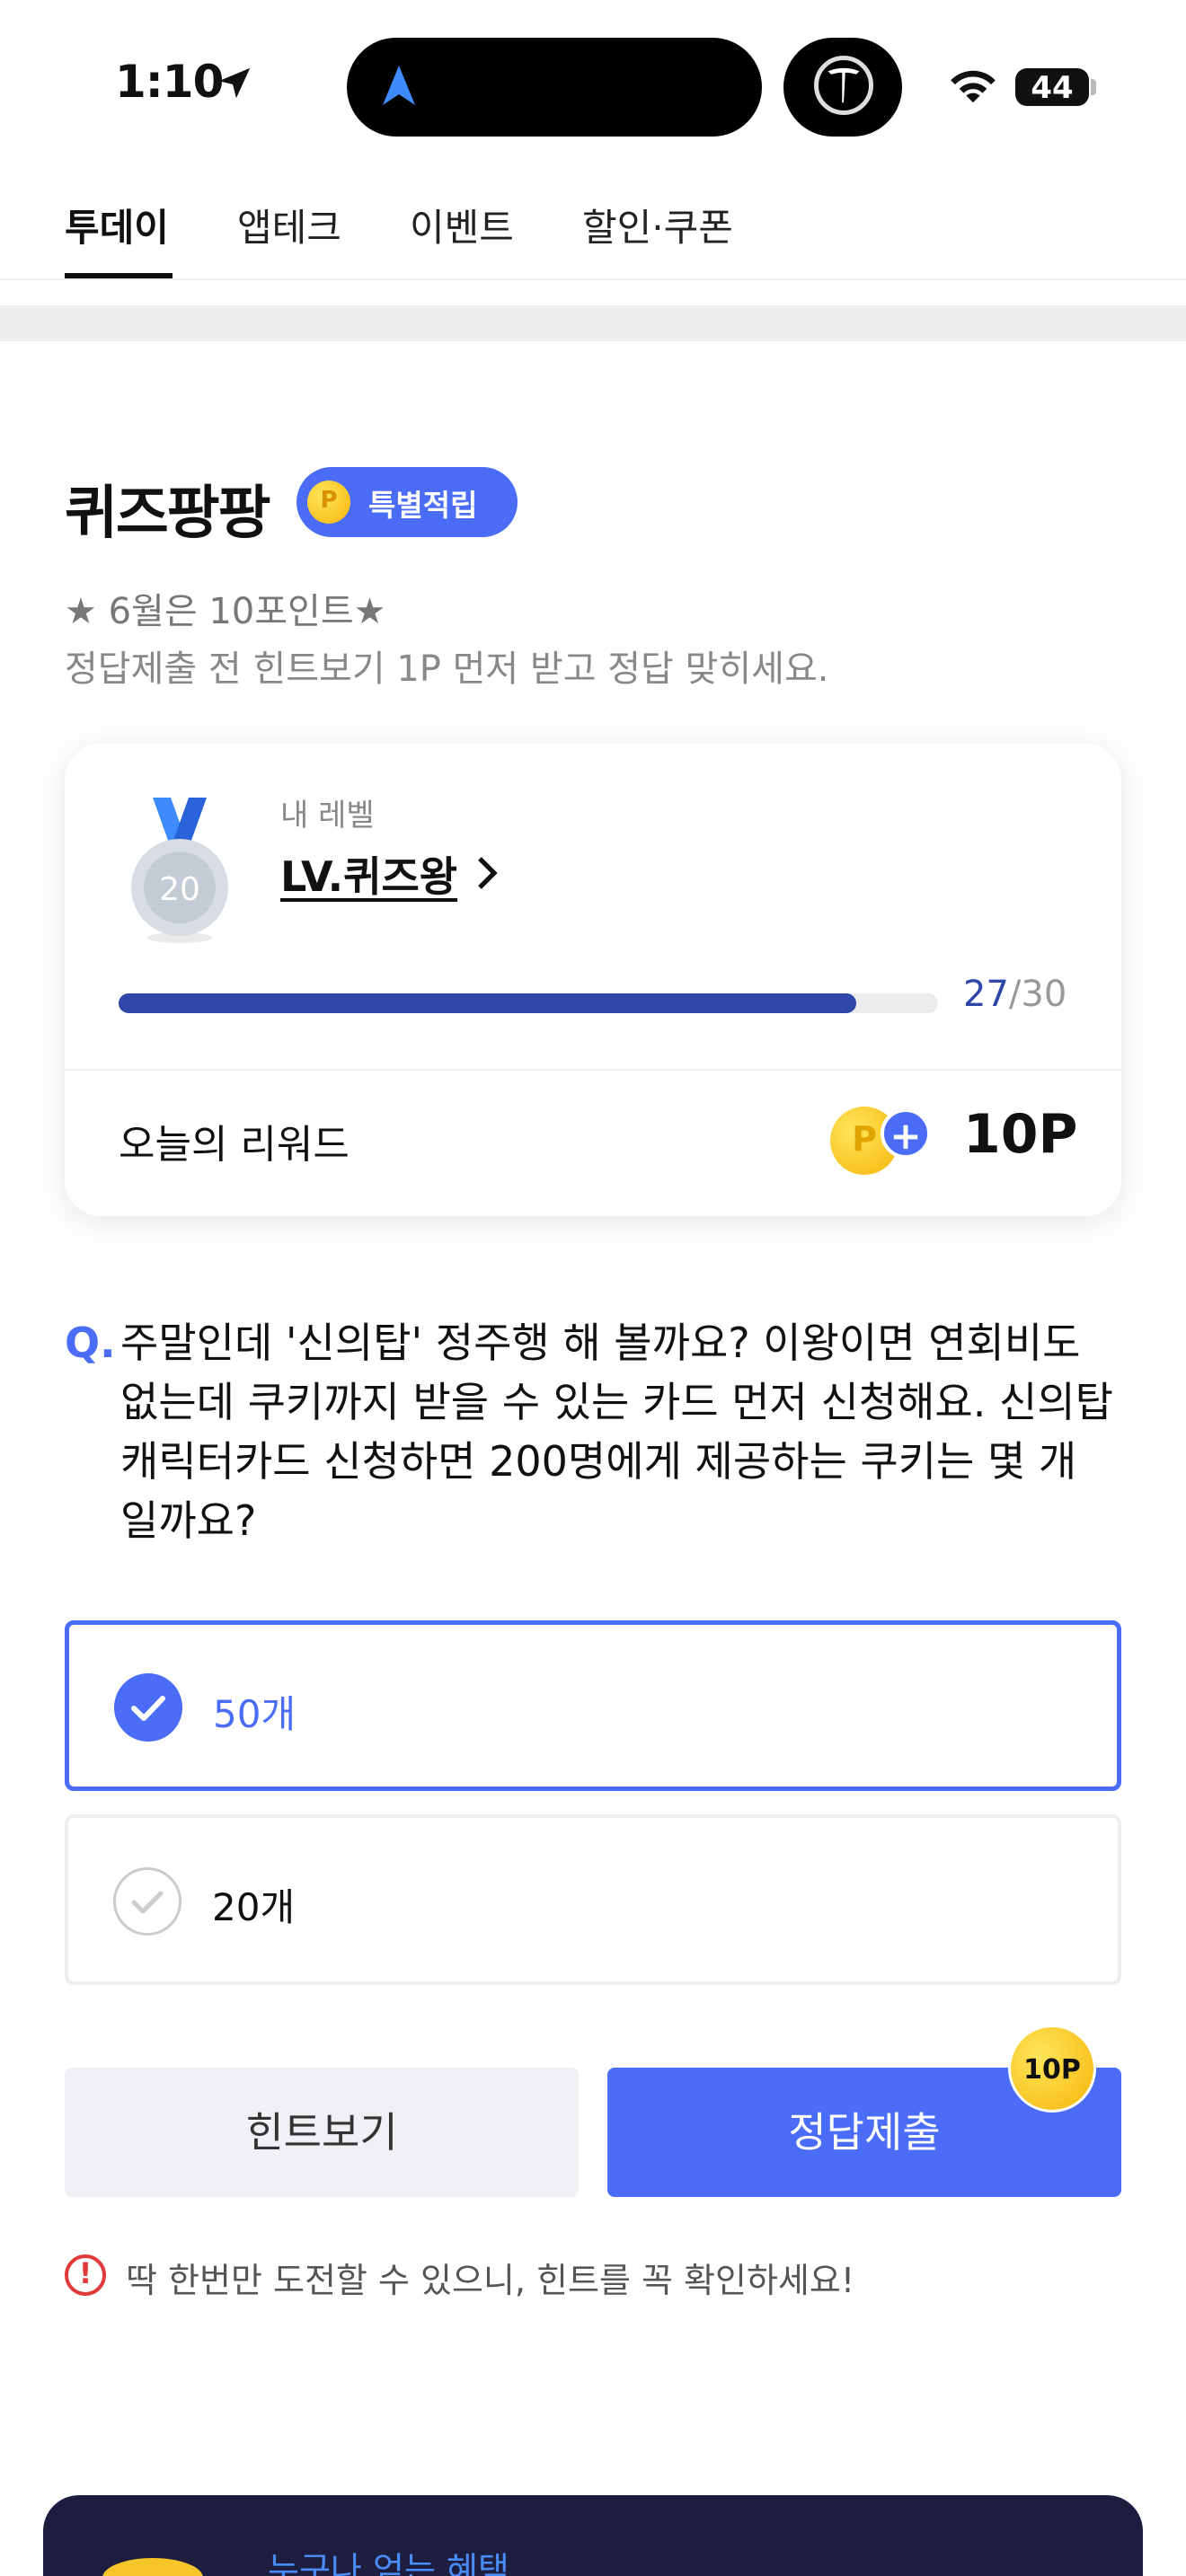 The width and height of the screenshot is (1186, 2576). I want to click on page-title: 퀴즈팡팡, so click(168, 514).